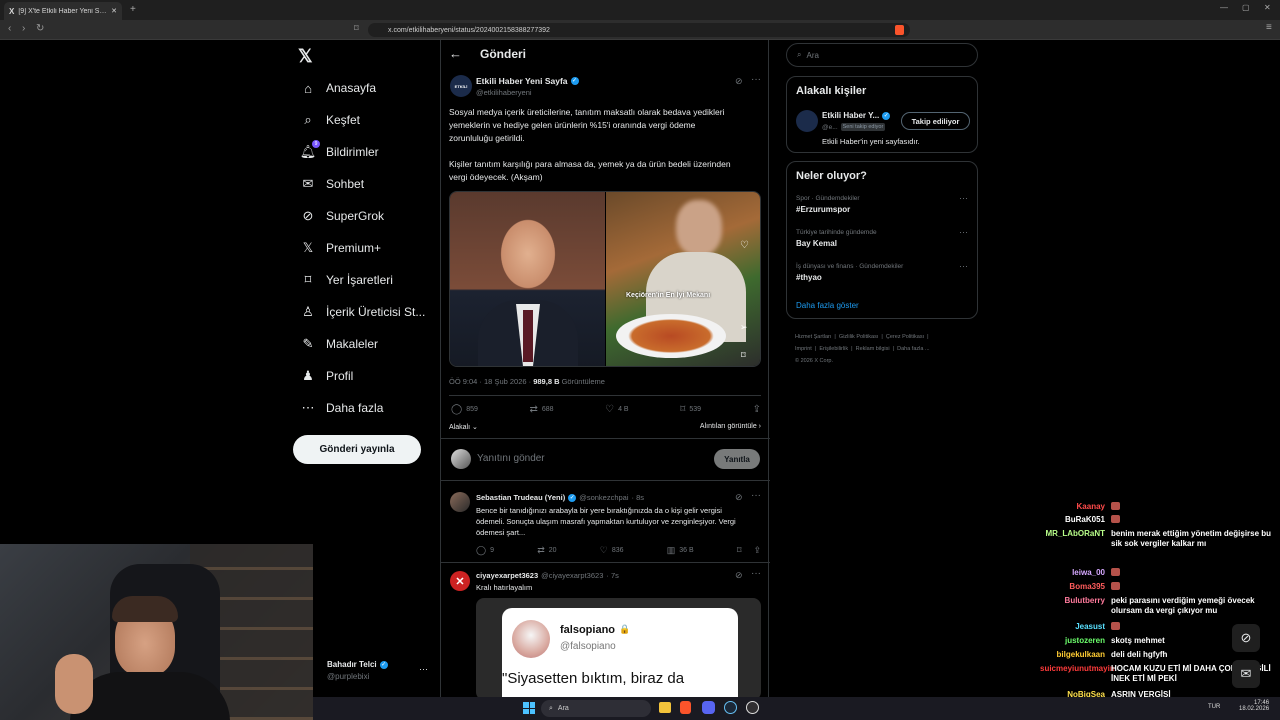  I want to click on footer-link: Imprint, so click(803, 349).